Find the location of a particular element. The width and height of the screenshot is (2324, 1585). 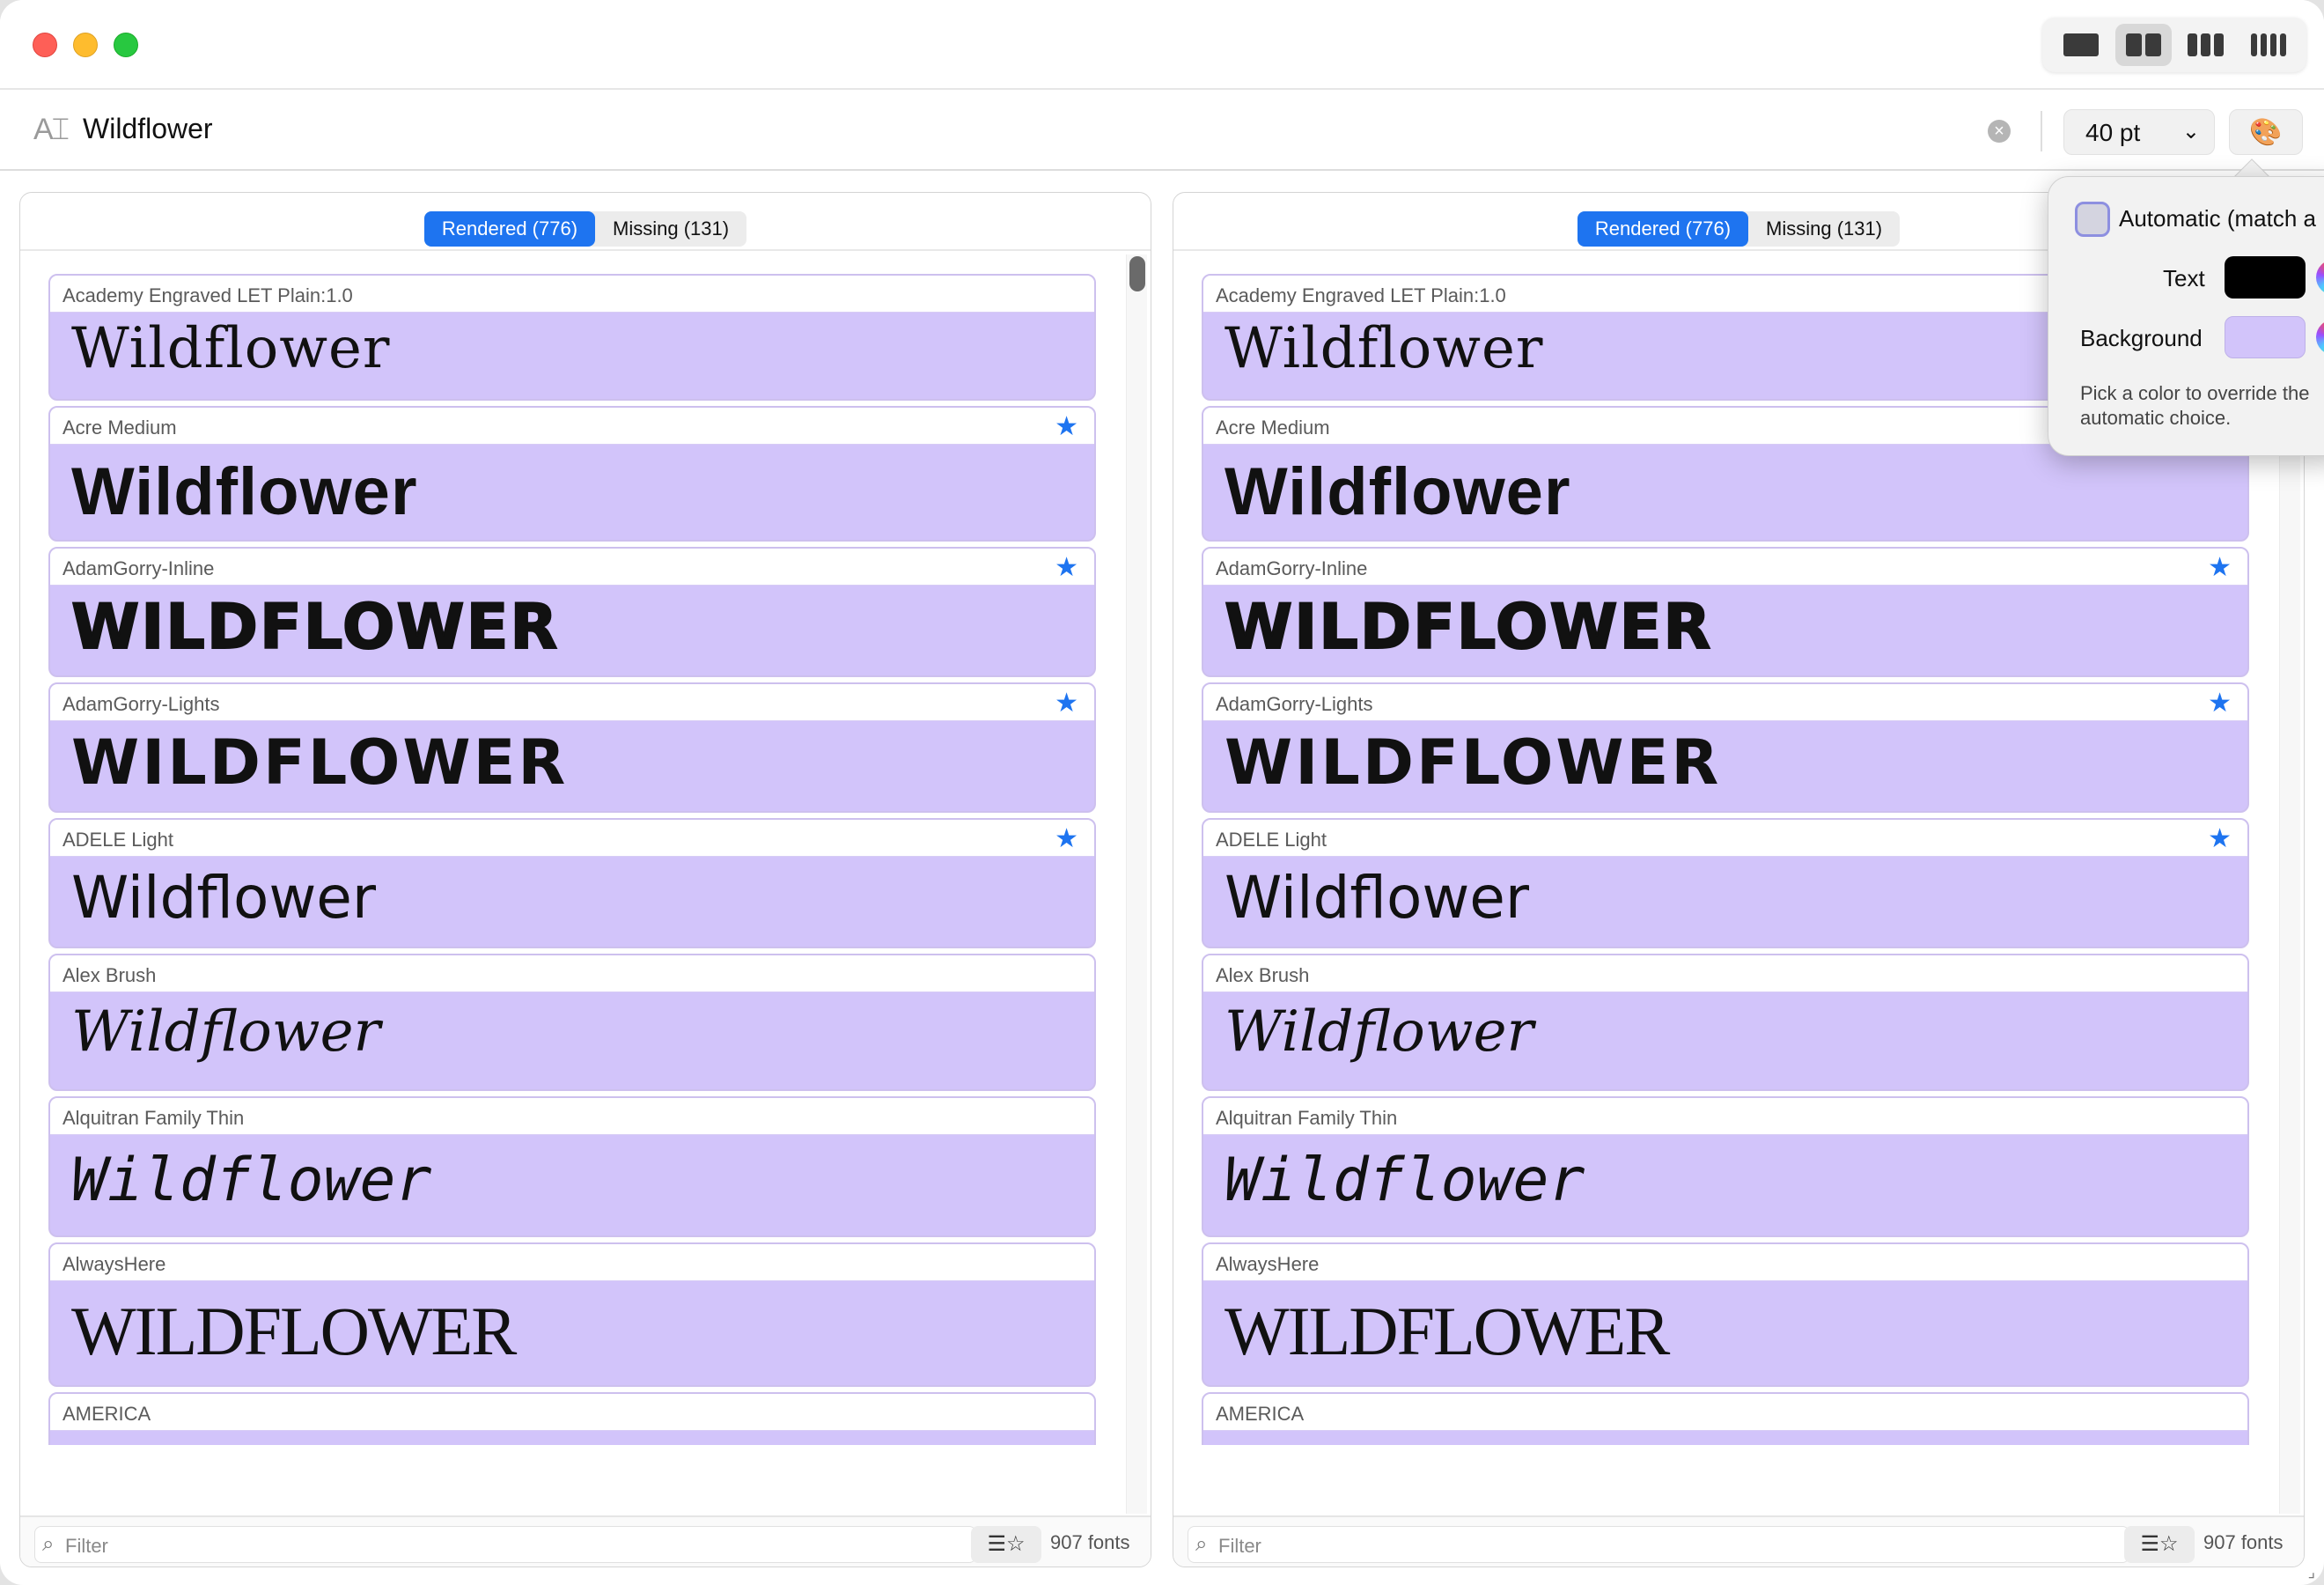

tabs-divider is located at coordinates (585, 250).